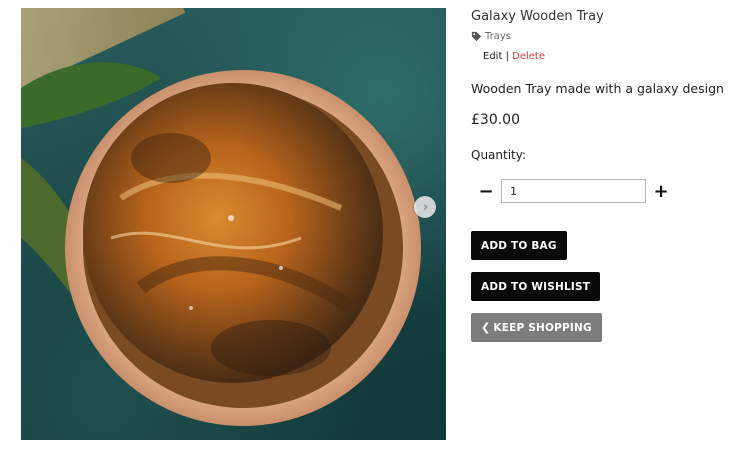 The image size is (751, 450). Describe the element at coordinates (486, 191) in the screenshot. I see `decrement-button: −` at that location.